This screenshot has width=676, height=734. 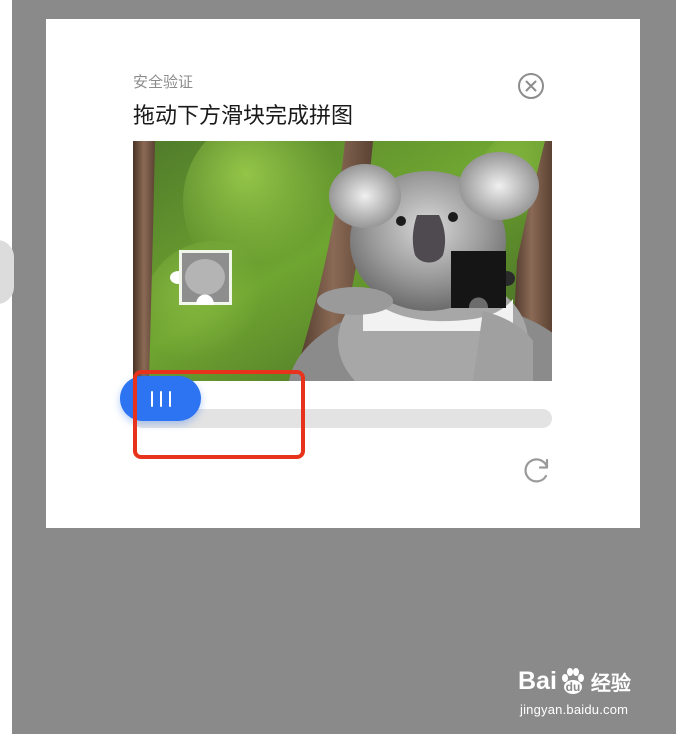 I want to click on close-button, so click(x=531, y=86).